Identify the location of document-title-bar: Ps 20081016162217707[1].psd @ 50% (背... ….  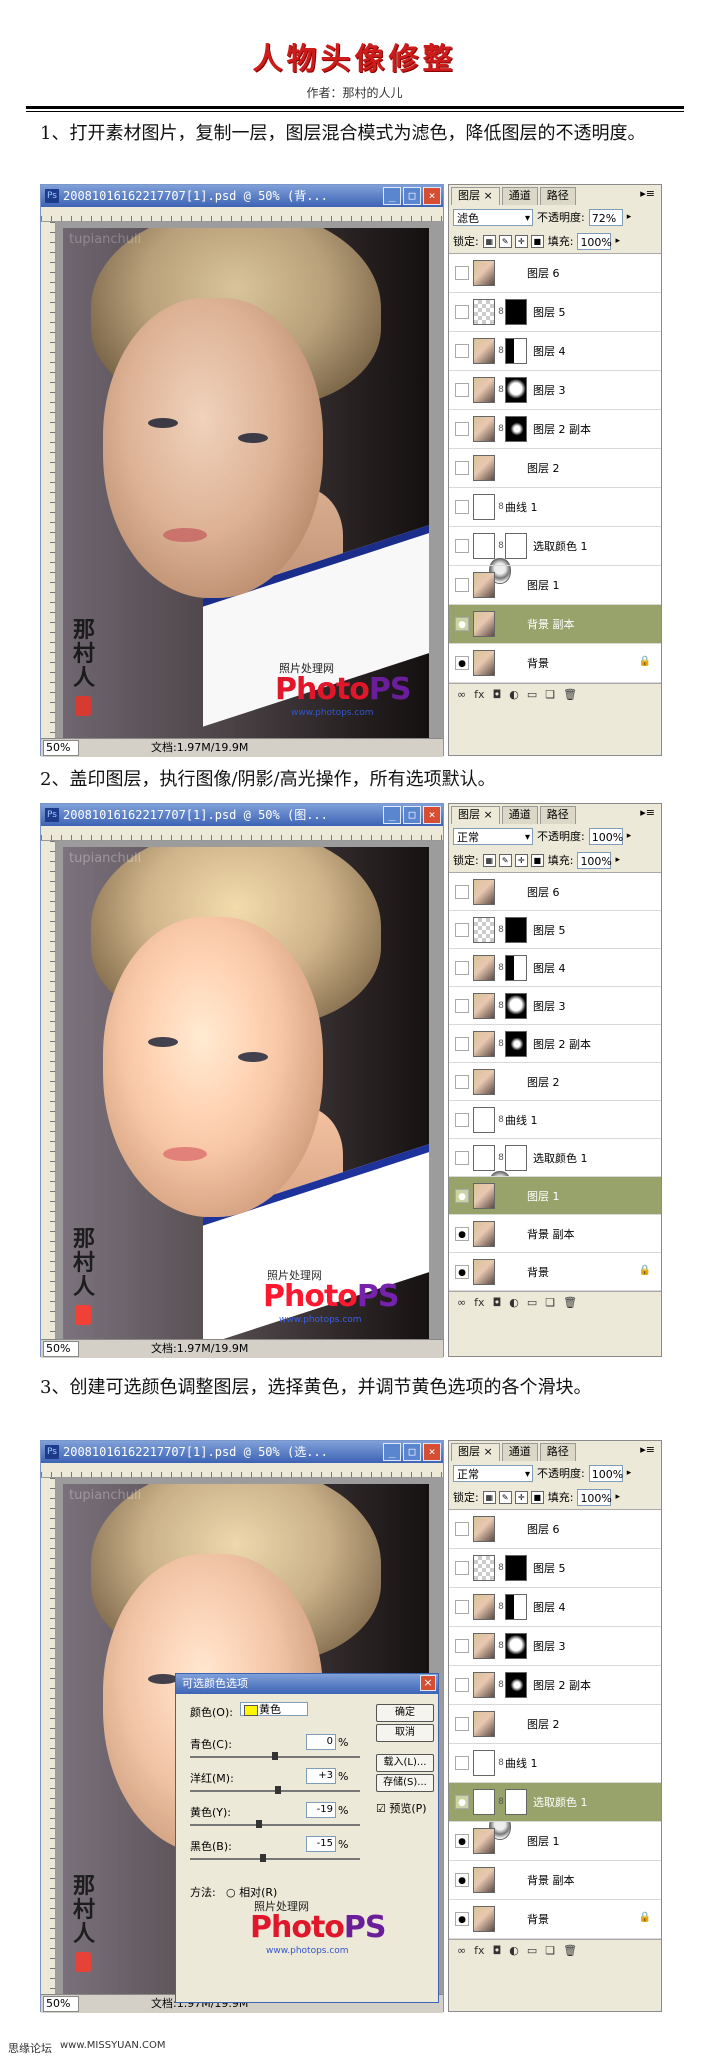
(242, 196).